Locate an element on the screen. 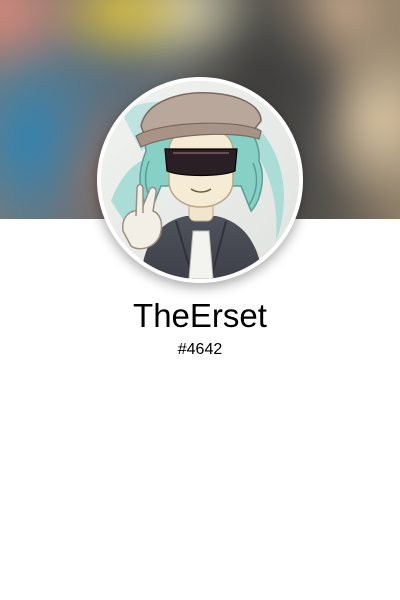 The height and width of the screenshot is (600, 400). user-discriminator: #4642 is located at coordinates (200, 349).